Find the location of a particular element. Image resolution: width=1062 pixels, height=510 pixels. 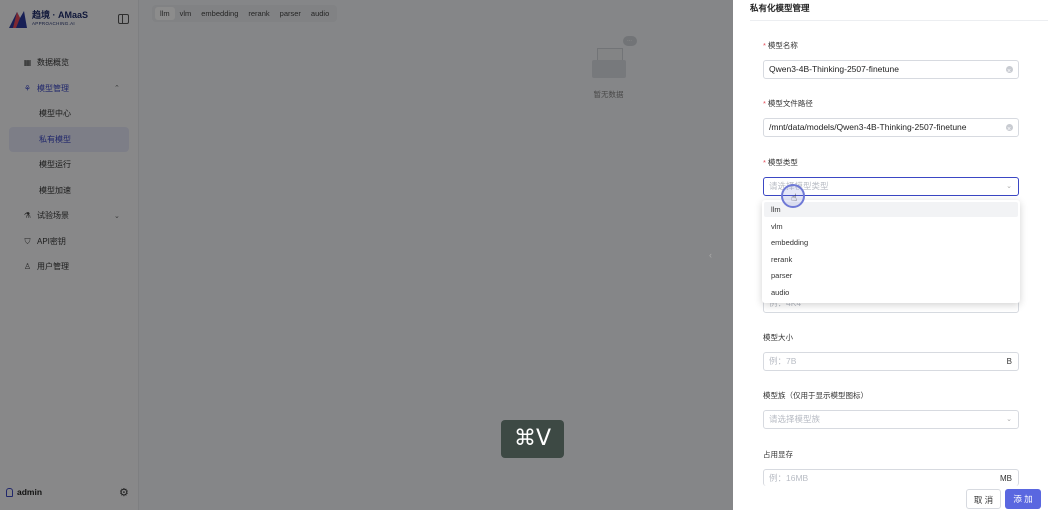

sidebar-item-model-management: ⚘ 模型管理 ⌃ is located at coordinates (69, 89).